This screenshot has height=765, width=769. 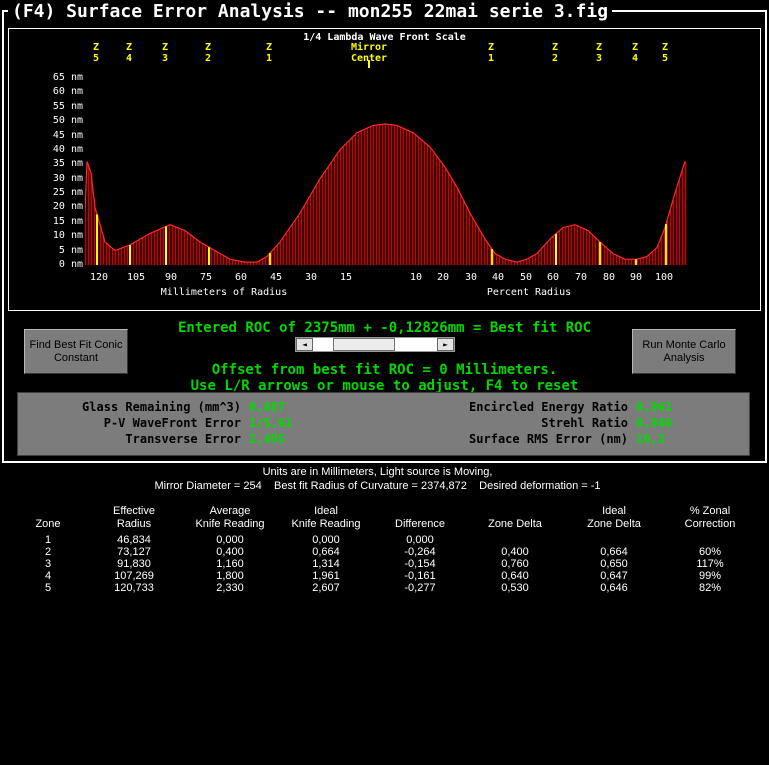 I want to click on column-header: Zone Delta, so click(x=515, y=524).